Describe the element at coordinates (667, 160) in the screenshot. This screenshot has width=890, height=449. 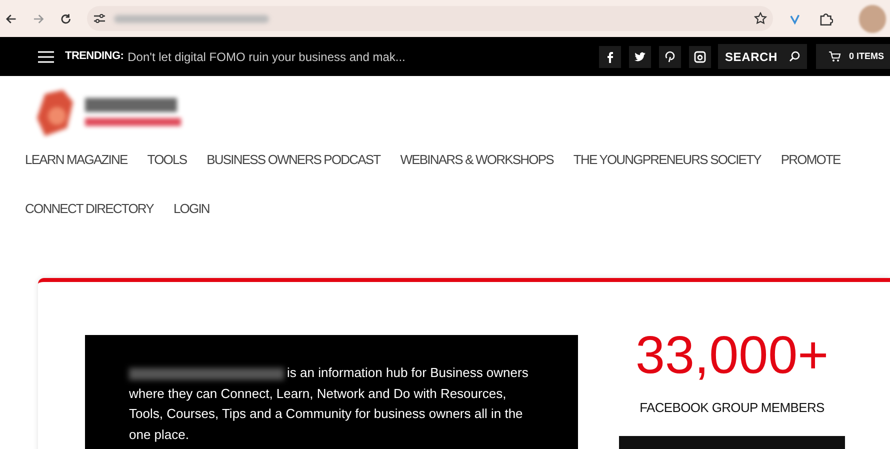
I see `nav-link: THE YOUNGPRENEURS SOCIETY` at that location.